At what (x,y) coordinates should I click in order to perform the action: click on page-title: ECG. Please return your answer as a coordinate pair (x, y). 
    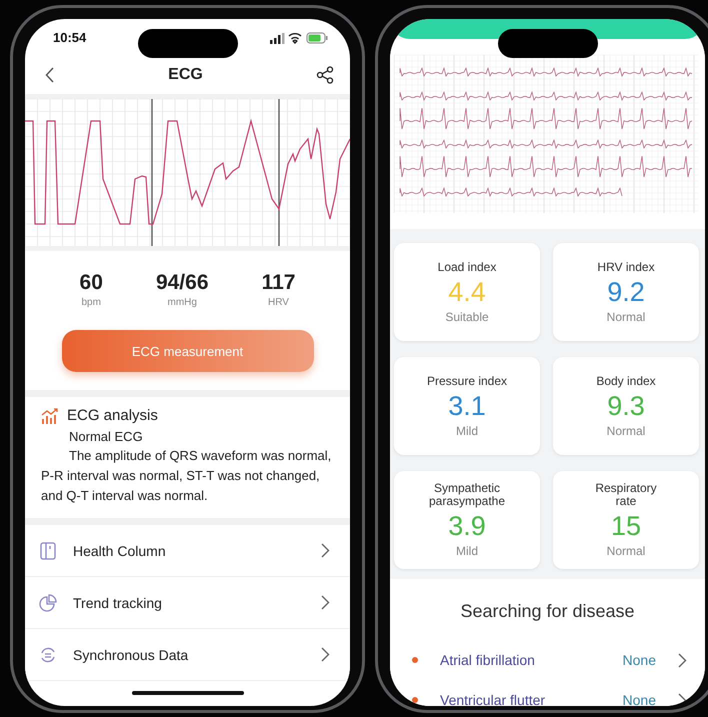
    Looking at the image, I should click on (185, 75).